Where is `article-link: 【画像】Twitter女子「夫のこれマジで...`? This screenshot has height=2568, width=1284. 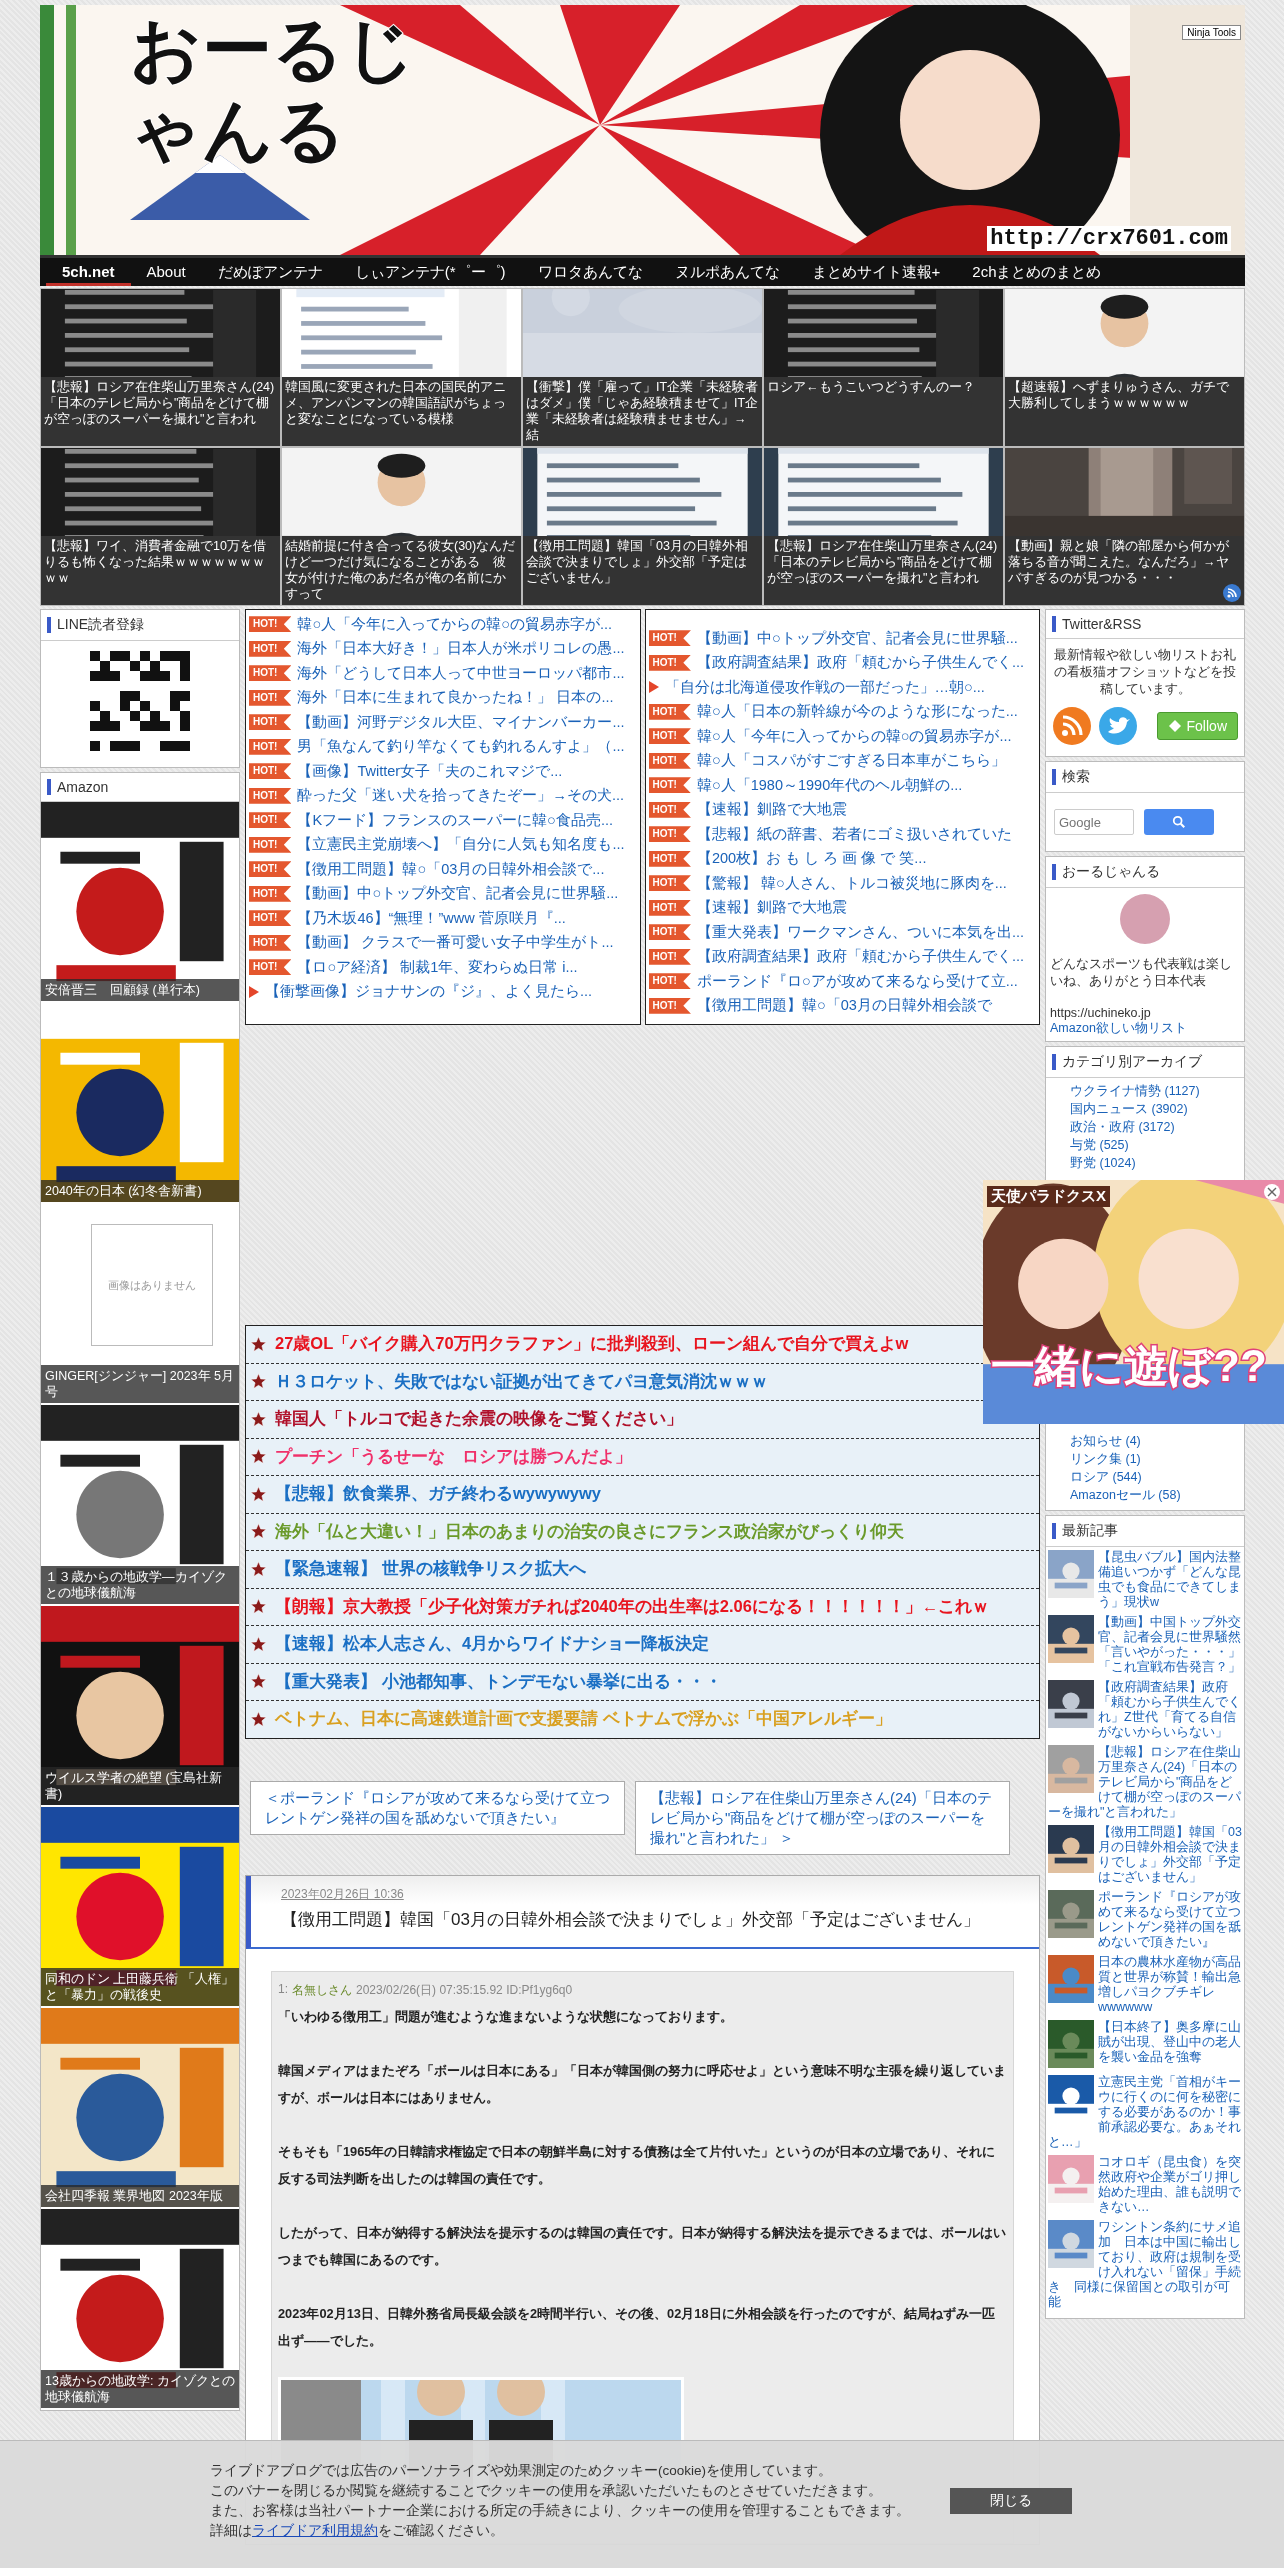 article-link: 【画像】Twitter女子「夫のこれマジで... is located at coordinates (430, 771).